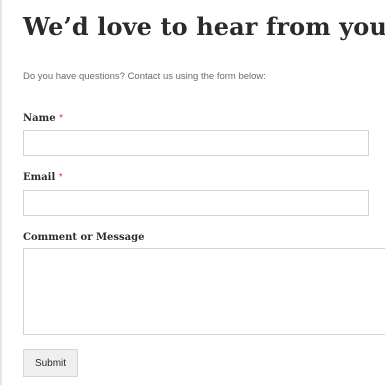 The width and height of the screenshot is (385, 385). What do you see at coordinates (196, 203) in the screenshot?
I see `email-input` at bounding box center [196, 203].